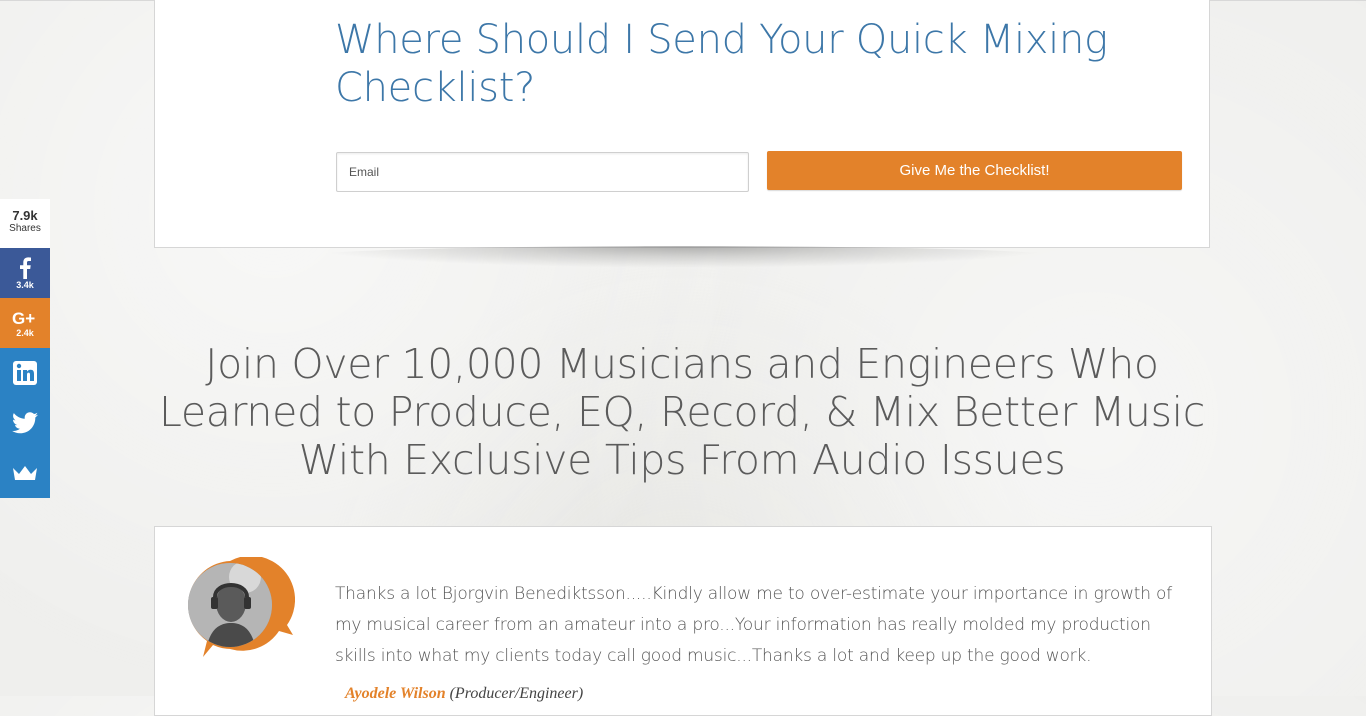 The image size is (1366, 716). I want to click on google-plus-icon: G+, so click(23, 318).